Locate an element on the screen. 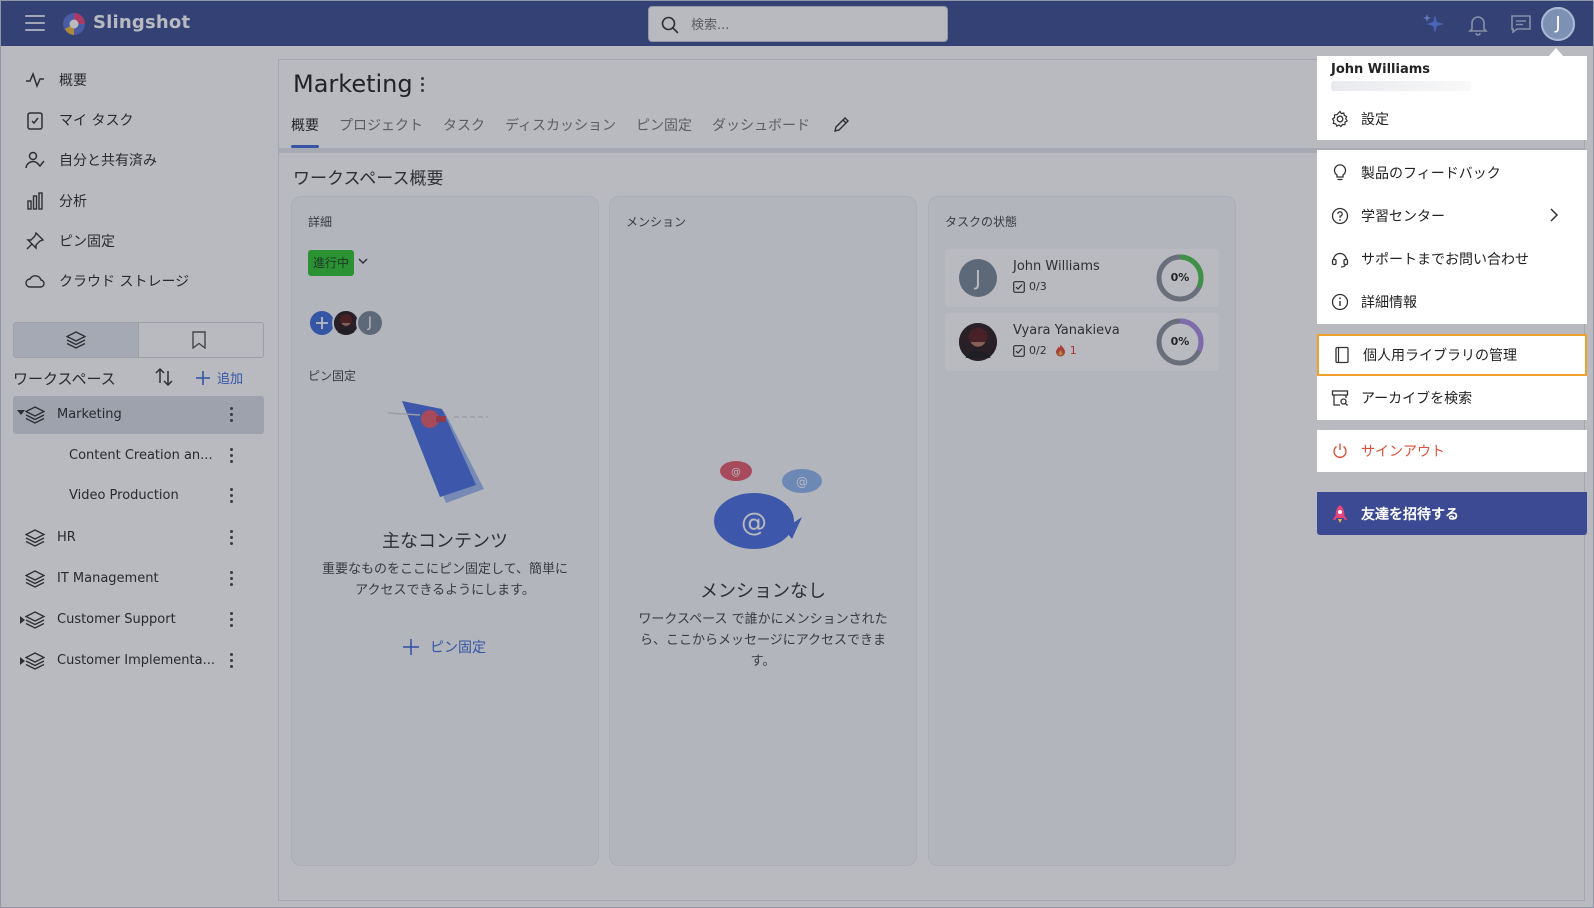 The width and height of the screenshot is (1594, 908). menu-group: 設定 is located at coordinates (1452, 119).